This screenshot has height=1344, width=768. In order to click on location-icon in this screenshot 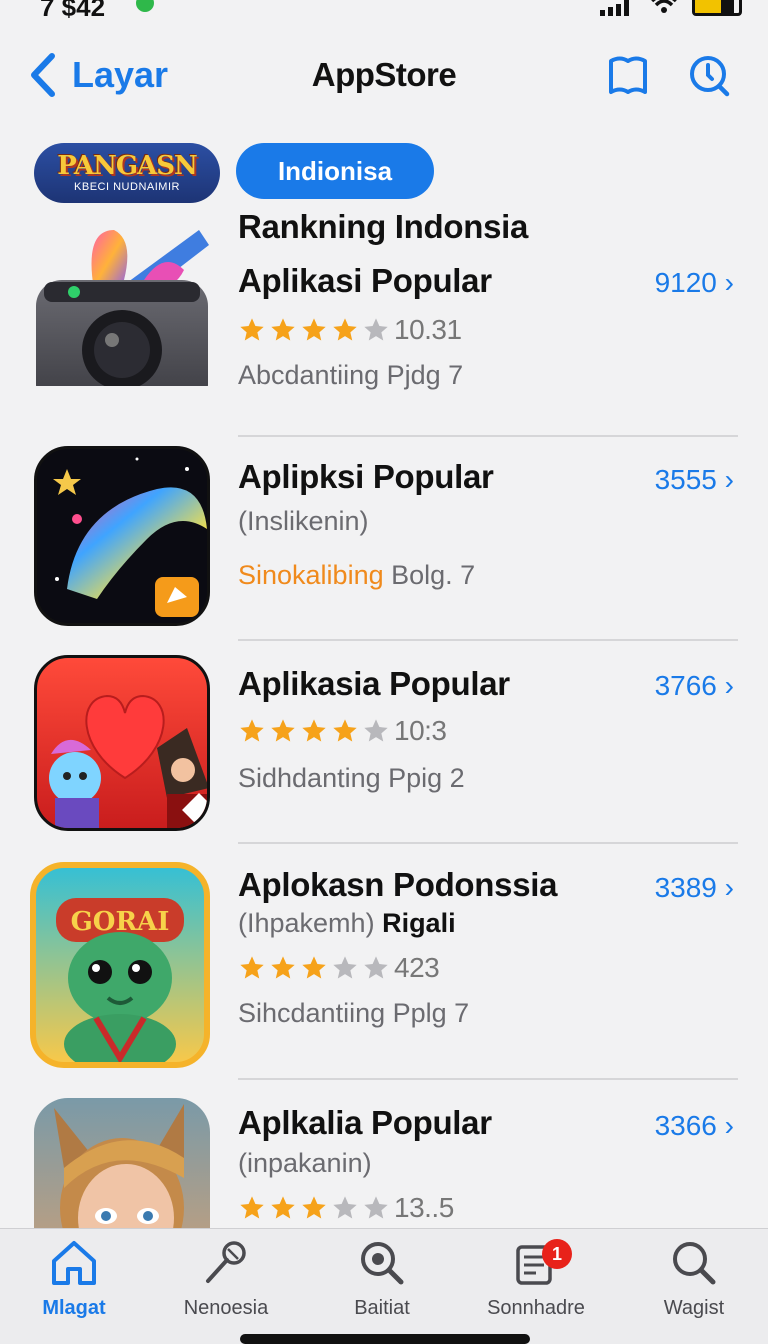, I will do `click(145, 8)`.